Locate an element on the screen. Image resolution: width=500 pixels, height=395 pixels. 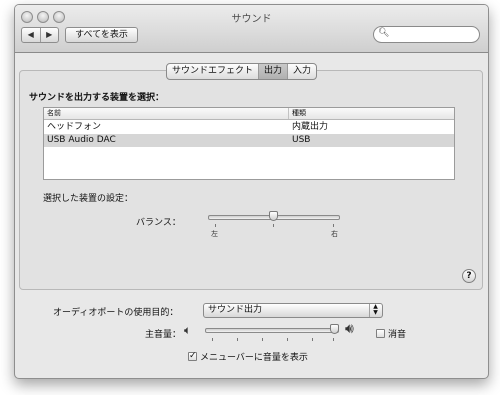
output-device-heading: サウンドを出力する装置を選択： is located at coordinates (97, 98).